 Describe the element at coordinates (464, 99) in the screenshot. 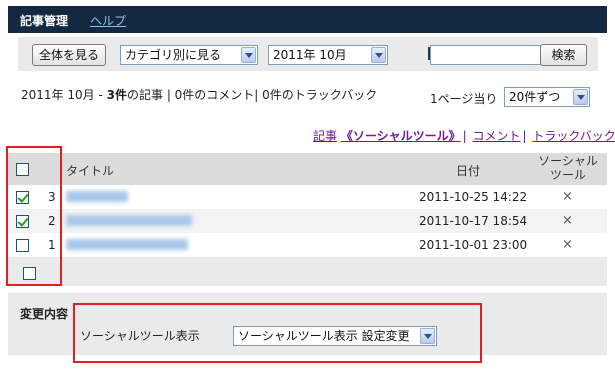

I see `per-page-label: 1ページ当り` at that location.